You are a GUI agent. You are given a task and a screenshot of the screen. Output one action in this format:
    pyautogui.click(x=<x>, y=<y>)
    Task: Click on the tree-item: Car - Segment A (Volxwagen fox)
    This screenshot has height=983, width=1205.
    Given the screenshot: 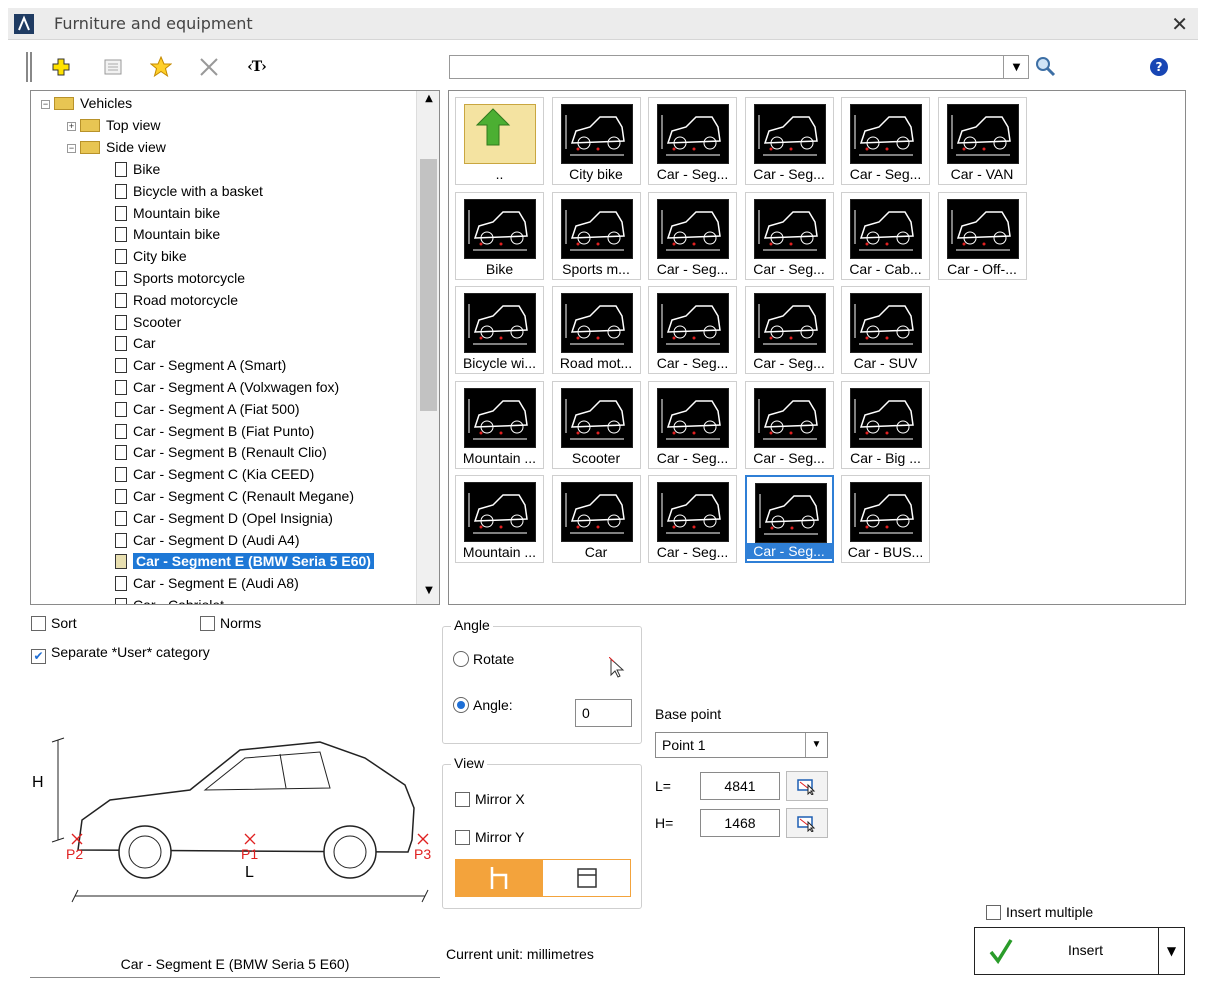 What is the action you would take?
    pyautogui.click(x=227, y=387)
    